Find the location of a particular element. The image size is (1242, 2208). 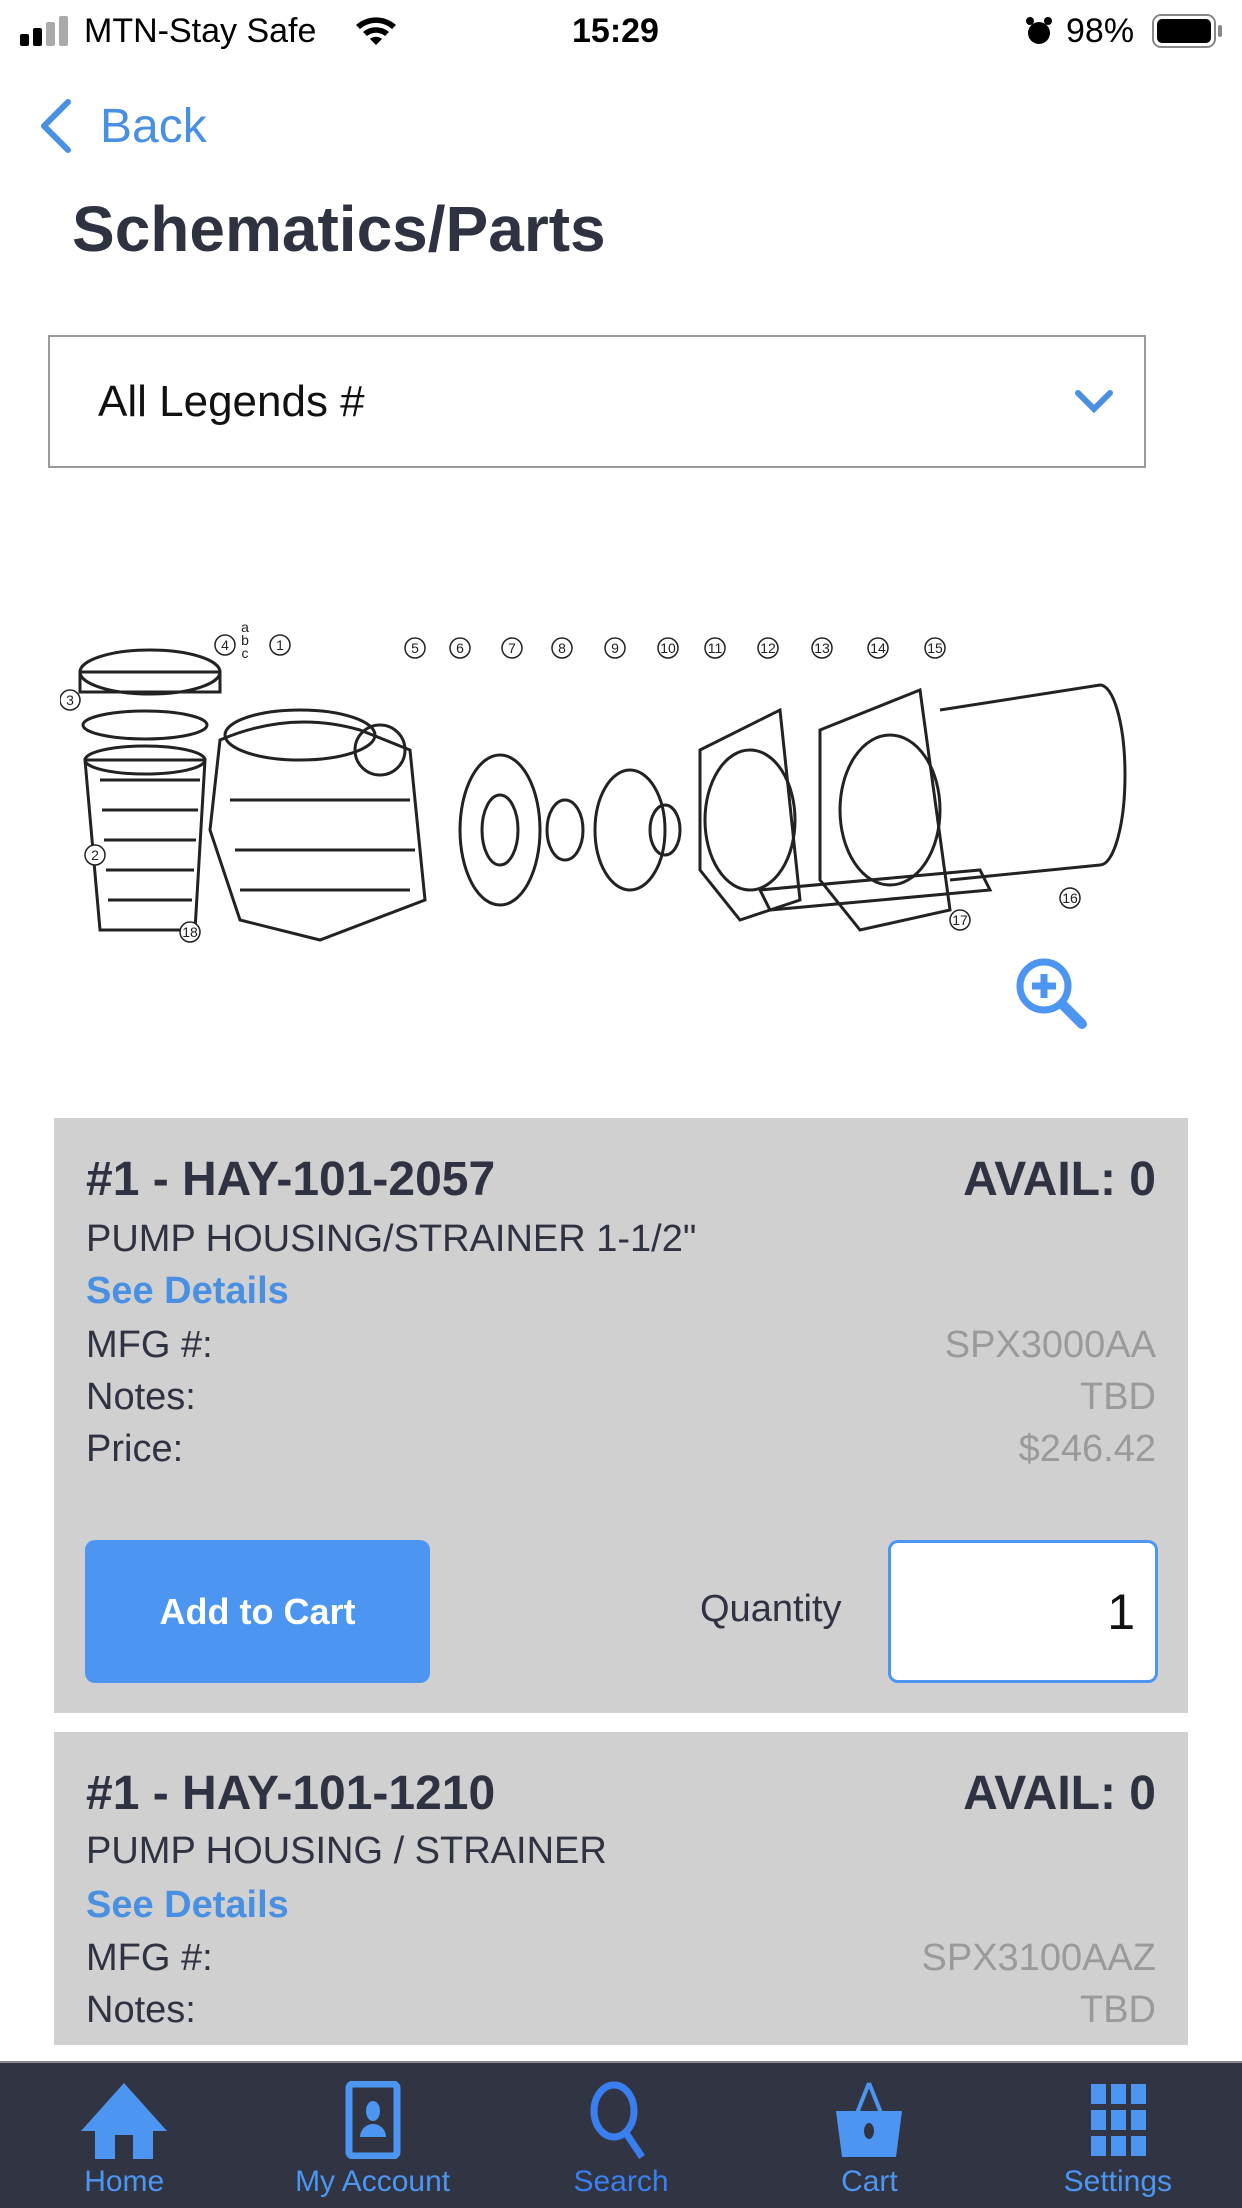

callout-label: 2 is located at coordinates (95, 855).